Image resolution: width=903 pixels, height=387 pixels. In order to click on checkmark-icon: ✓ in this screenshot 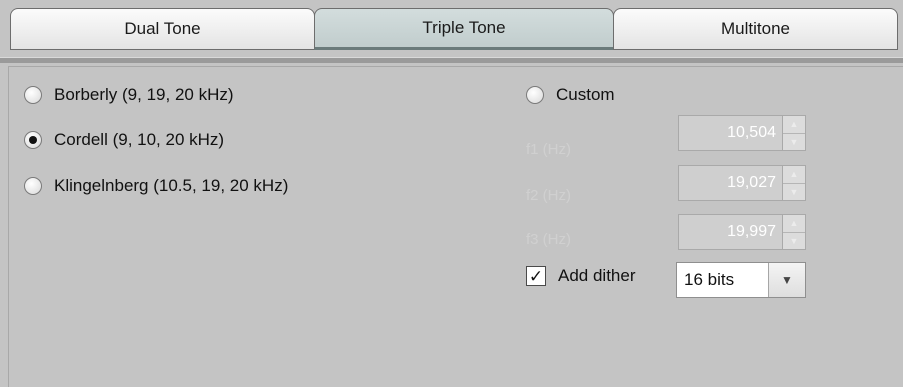, I will do `click(536, 276)`.